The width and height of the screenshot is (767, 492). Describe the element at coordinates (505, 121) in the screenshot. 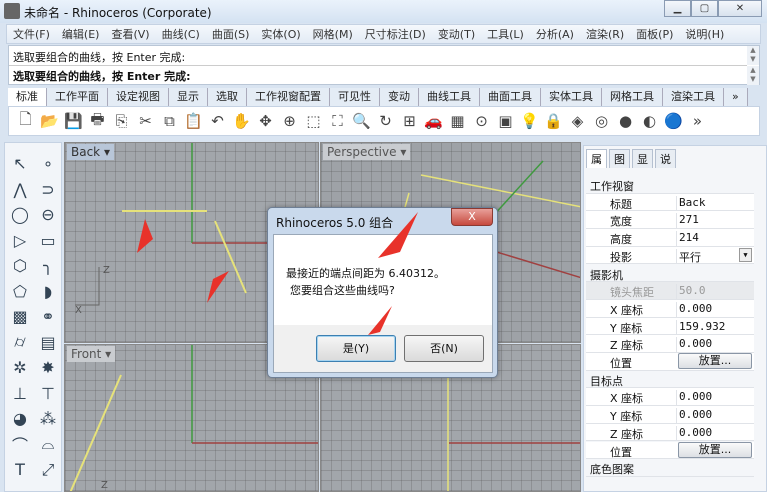

I see `layer-icon: ▣` at that location.